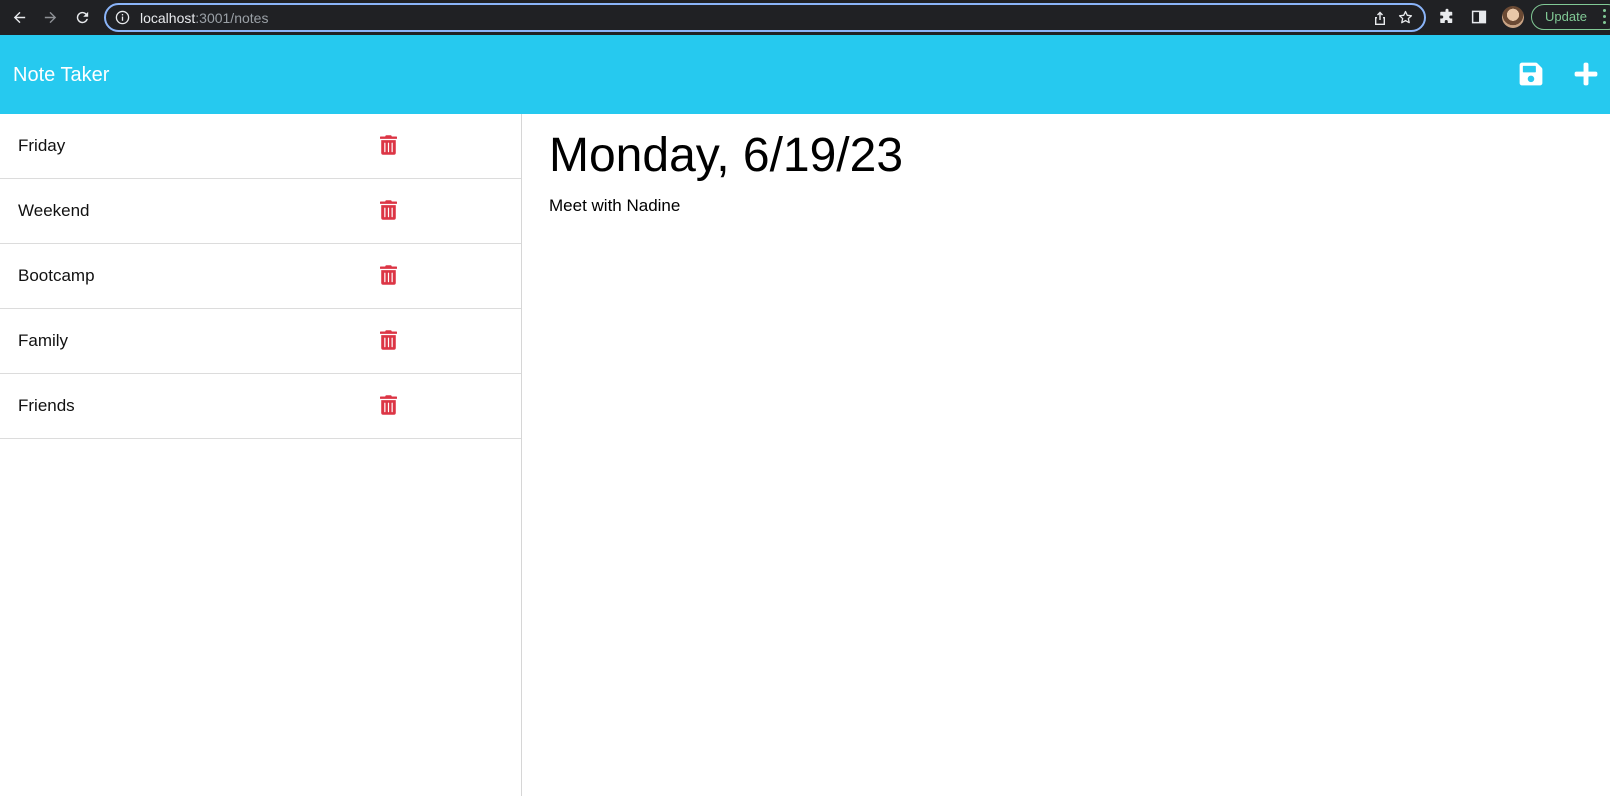 The height and width of the screenshot is (796, 1610). I want to click on note-list-item: Bootcamp, so click(260, 276).